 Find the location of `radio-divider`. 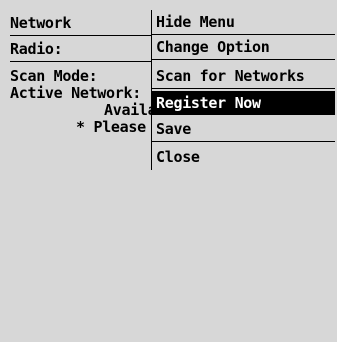

radio-divider is located at coordinates (81, 61).